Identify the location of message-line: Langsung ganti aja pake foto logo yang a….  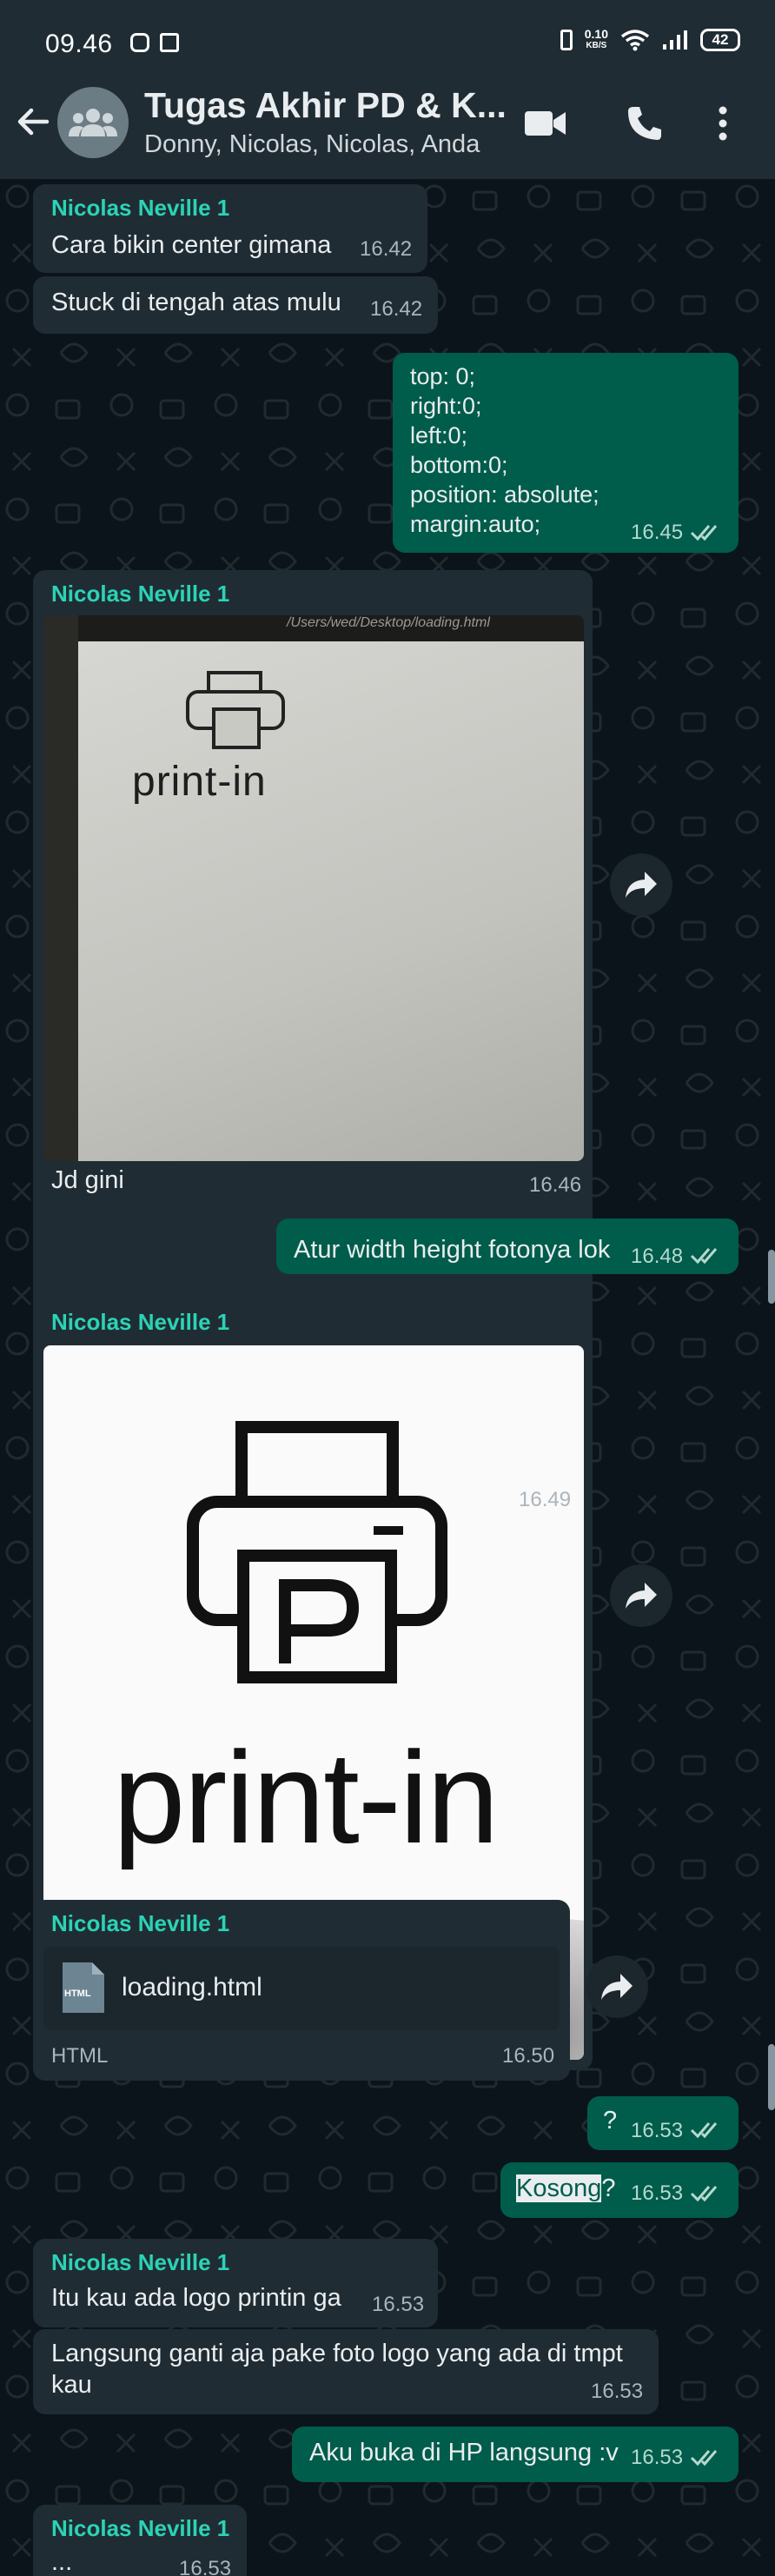
(337, 2353).